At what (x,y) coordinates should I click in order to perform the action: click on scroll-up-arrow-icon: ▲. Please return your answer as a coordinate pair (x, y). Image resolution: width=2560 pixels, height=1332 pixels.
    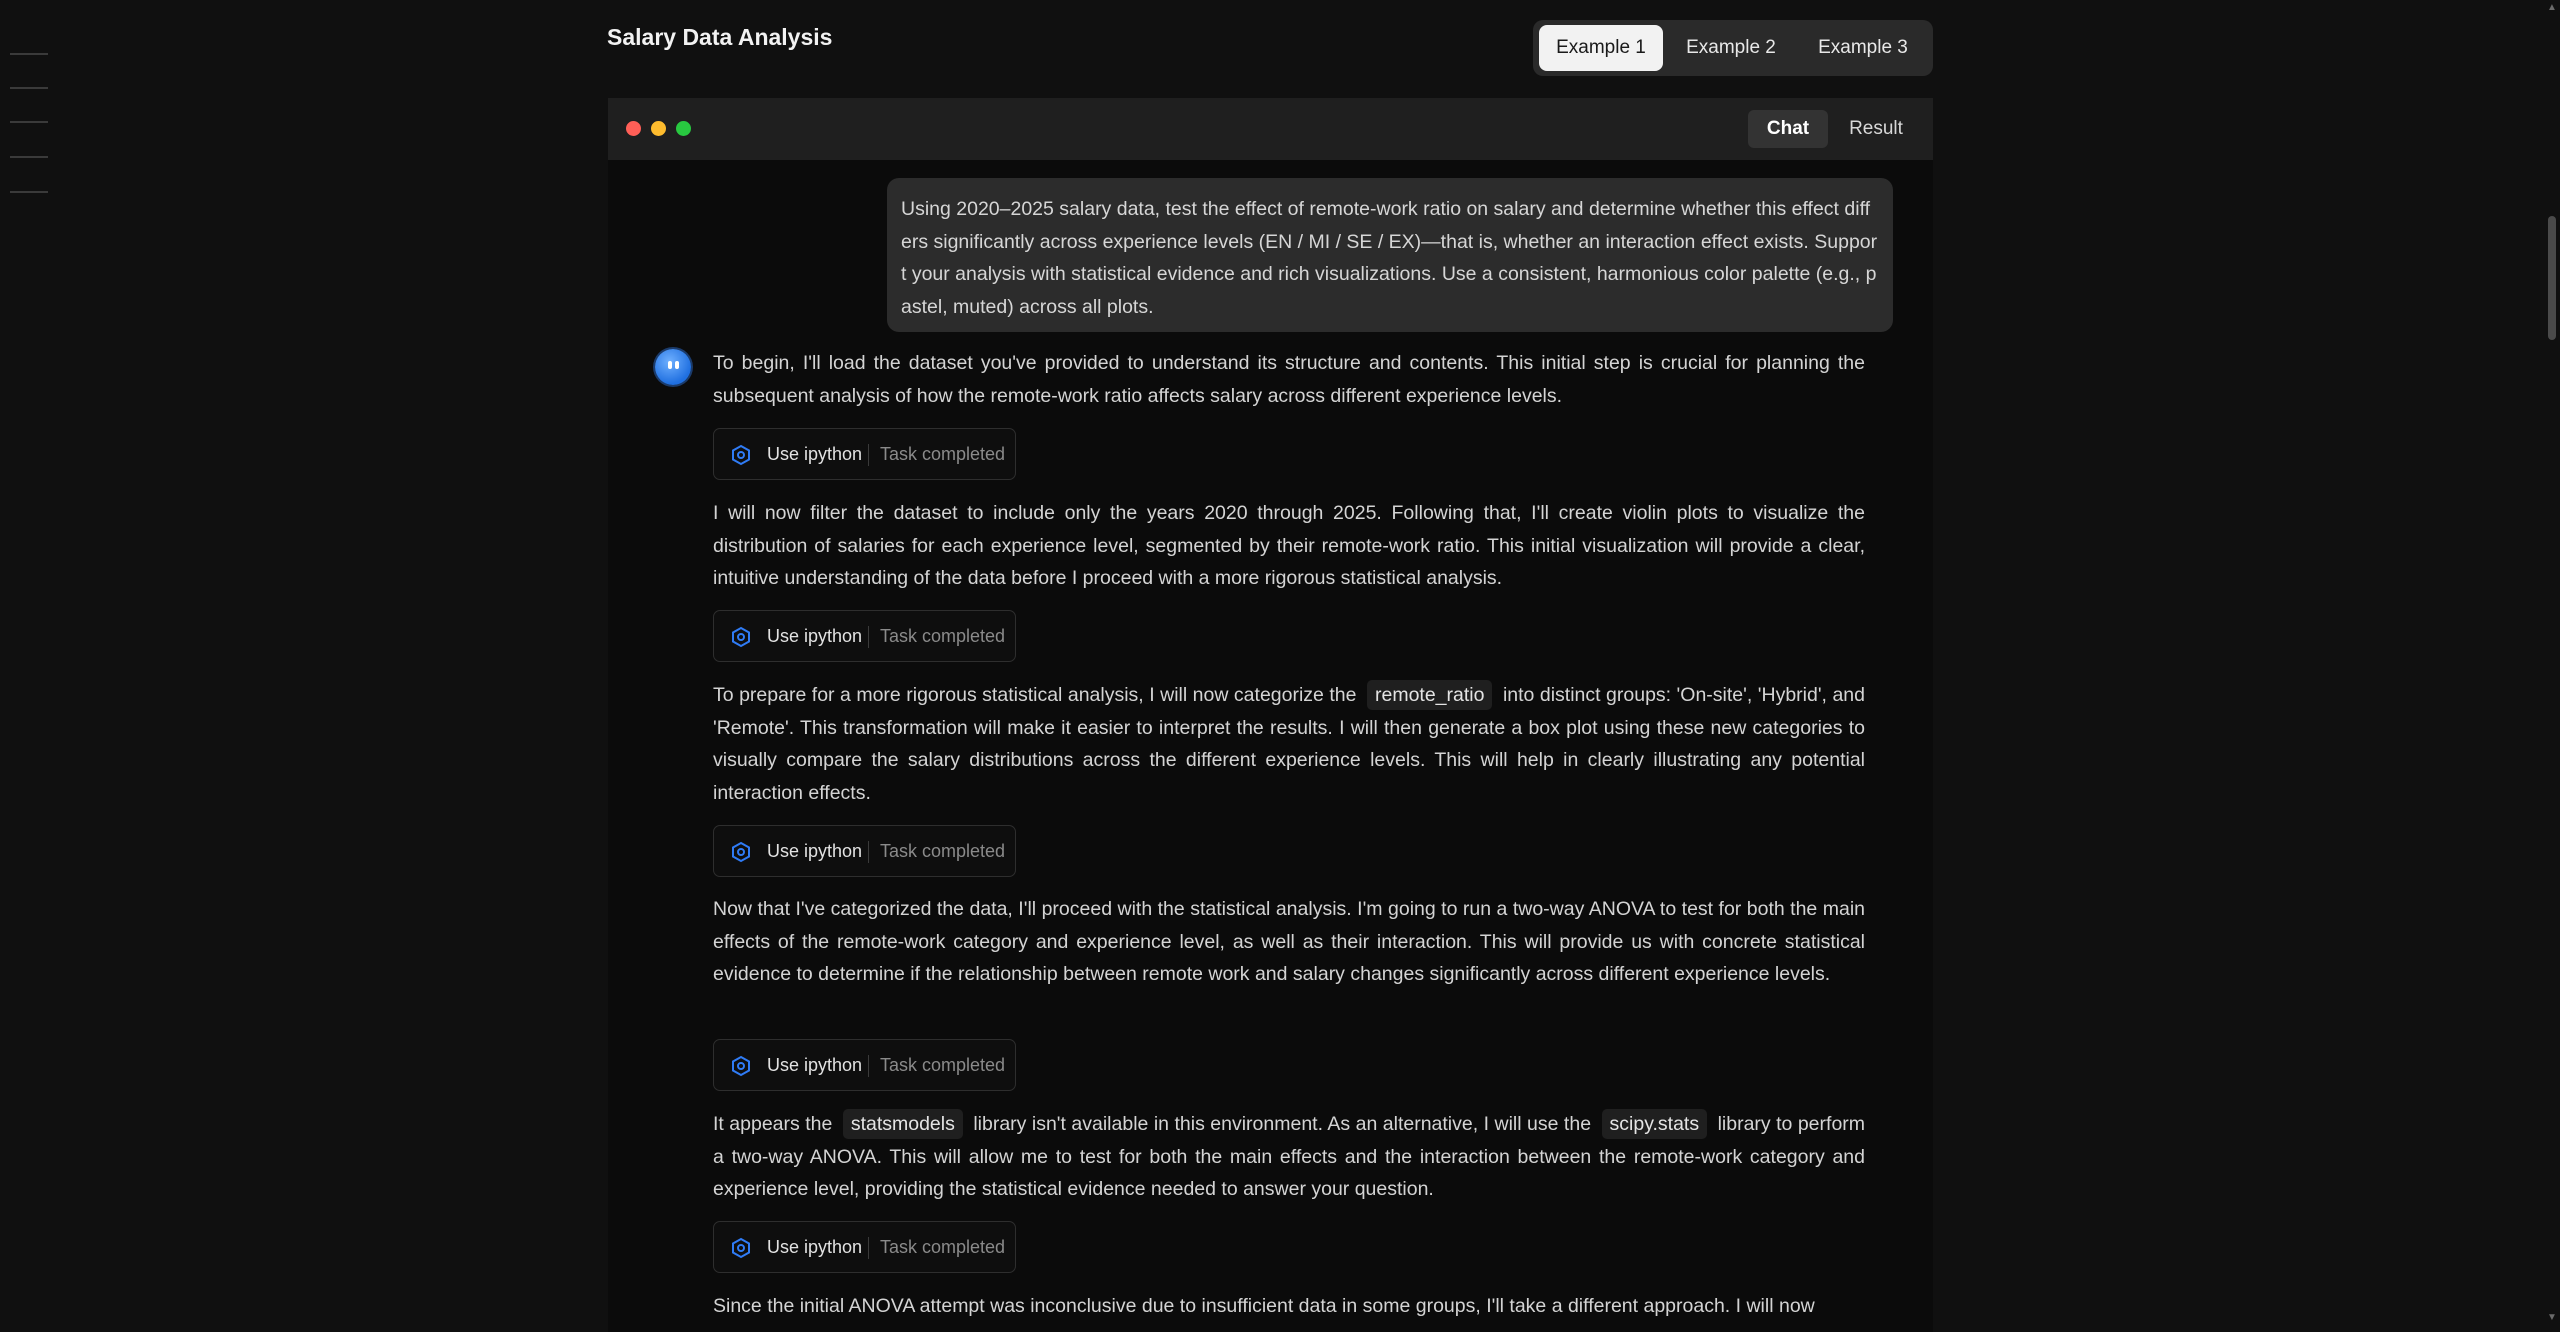
    Looking at the image, I should click on (2552, 7).